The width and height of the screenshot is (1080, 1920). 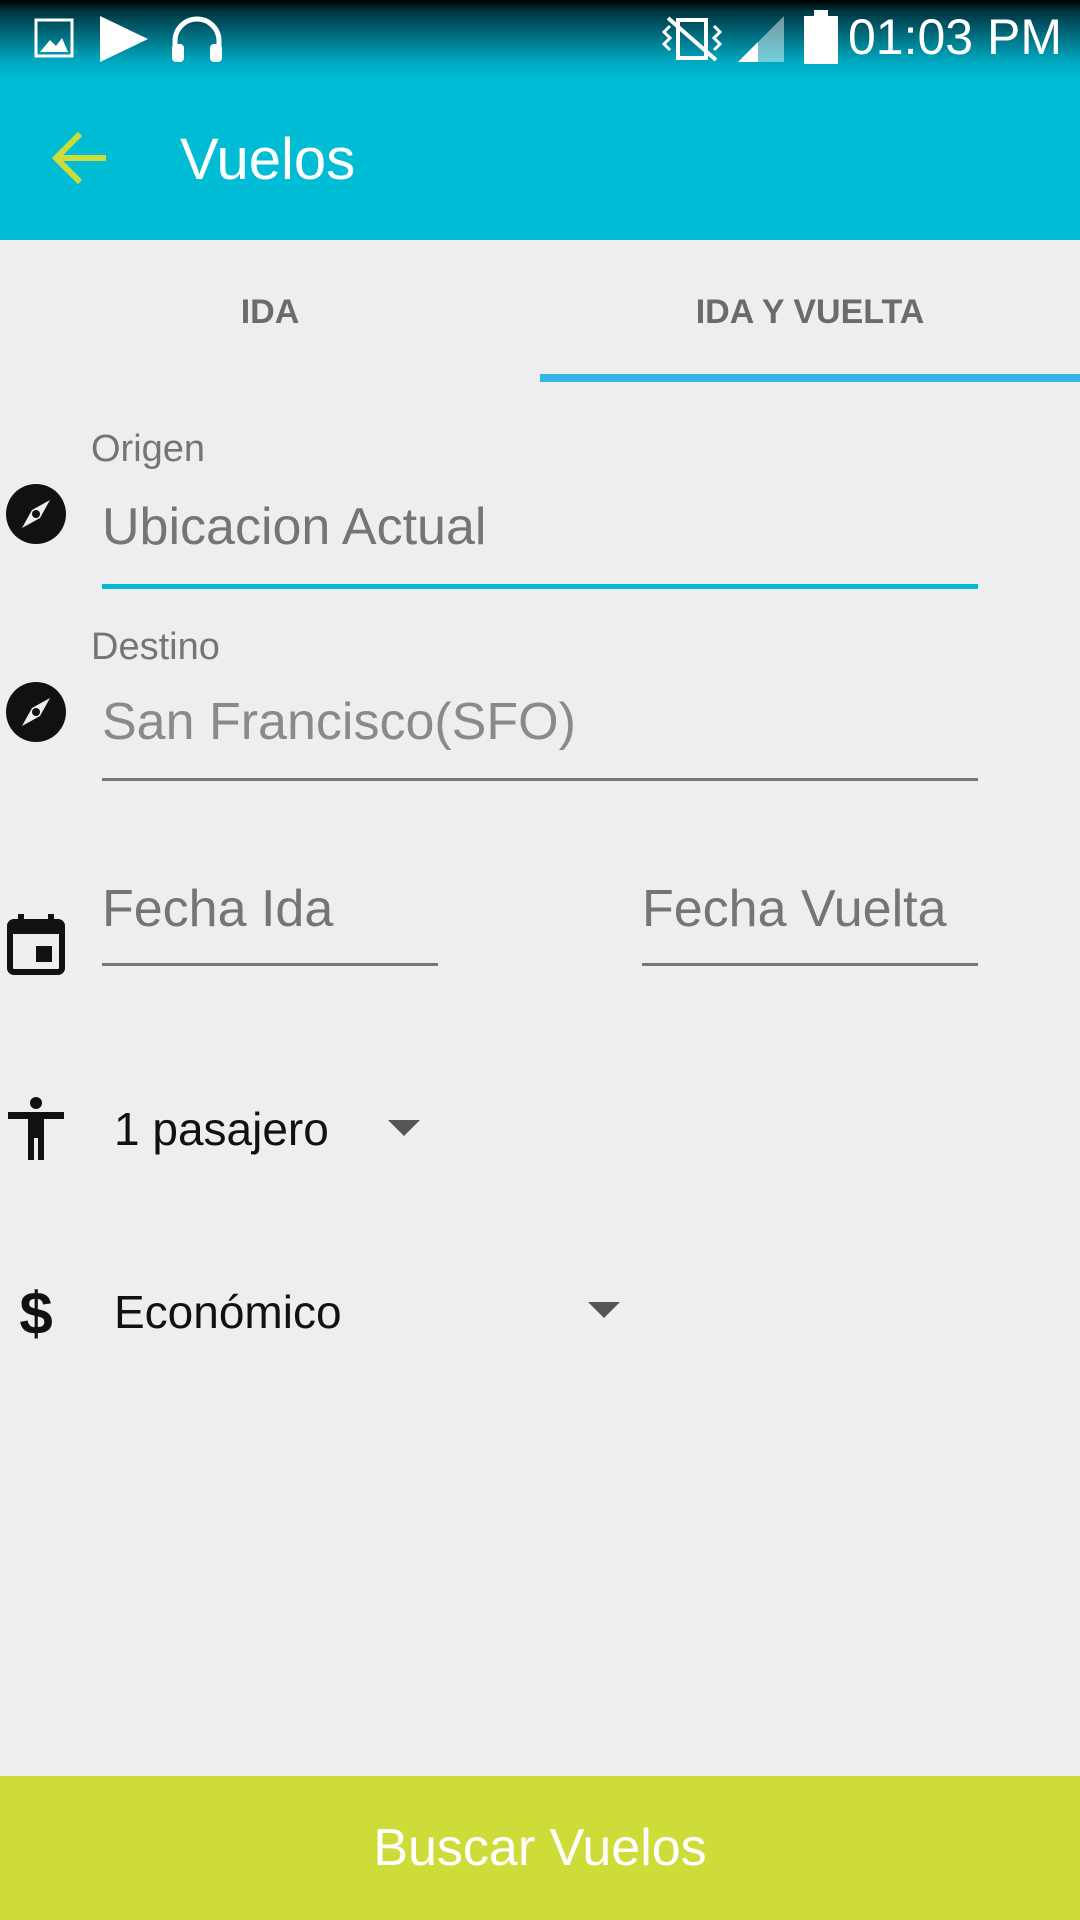 What do you see at coordinates (221, 1129) in the screenshot?
I see `passengers-spinner: 1 pasajero` at bounding box center [221, 1129].